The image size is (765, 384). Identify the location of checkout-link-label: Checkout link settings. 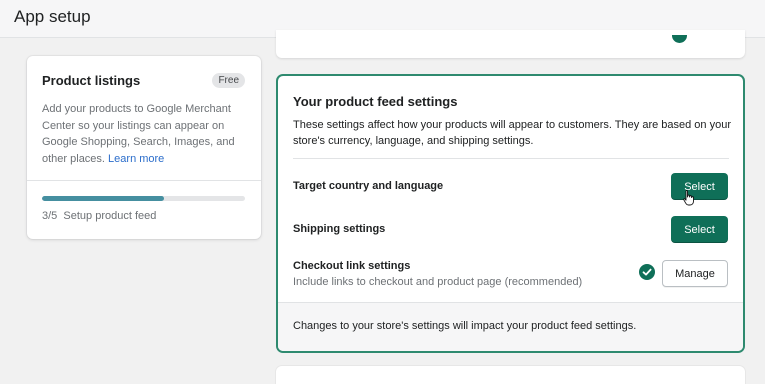
(352, 266).